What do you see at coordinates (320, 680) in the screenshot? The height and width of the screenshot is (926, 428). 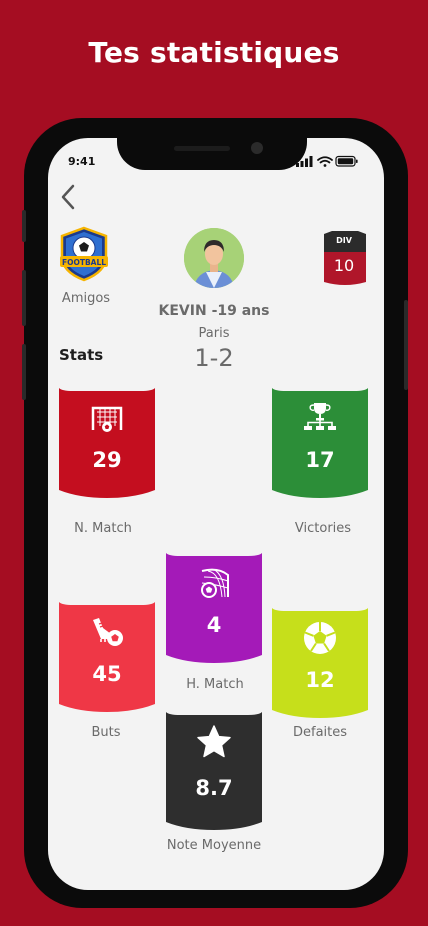 I see `defeats-value: 12` at bounding box center [320, 680].